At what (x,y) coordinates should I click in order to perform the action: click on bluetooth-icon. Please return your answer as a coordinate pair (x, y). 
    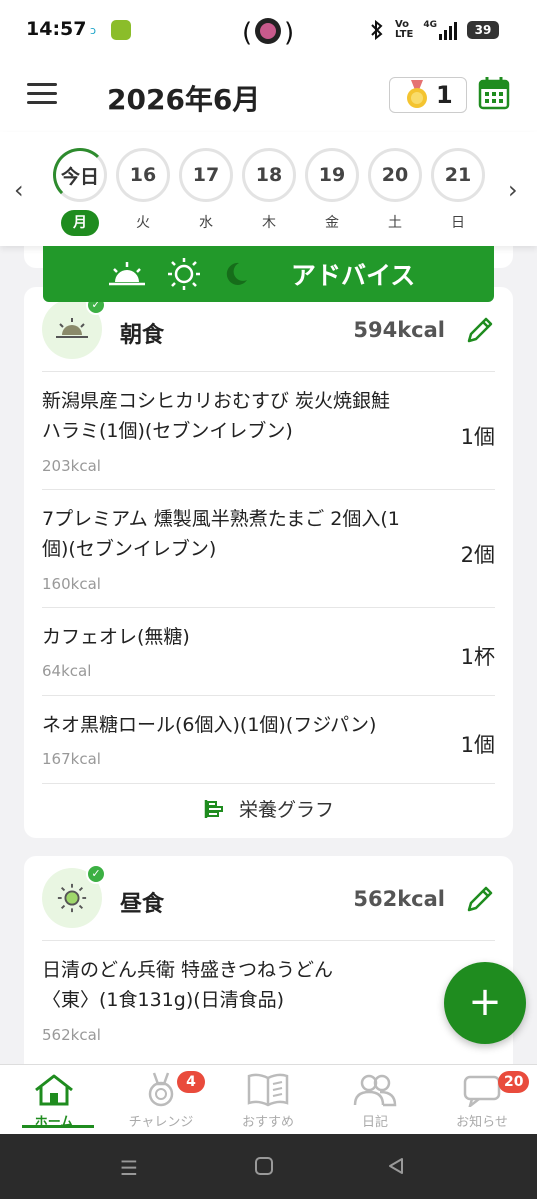
    Looking at the image, I should click on (377, 30).